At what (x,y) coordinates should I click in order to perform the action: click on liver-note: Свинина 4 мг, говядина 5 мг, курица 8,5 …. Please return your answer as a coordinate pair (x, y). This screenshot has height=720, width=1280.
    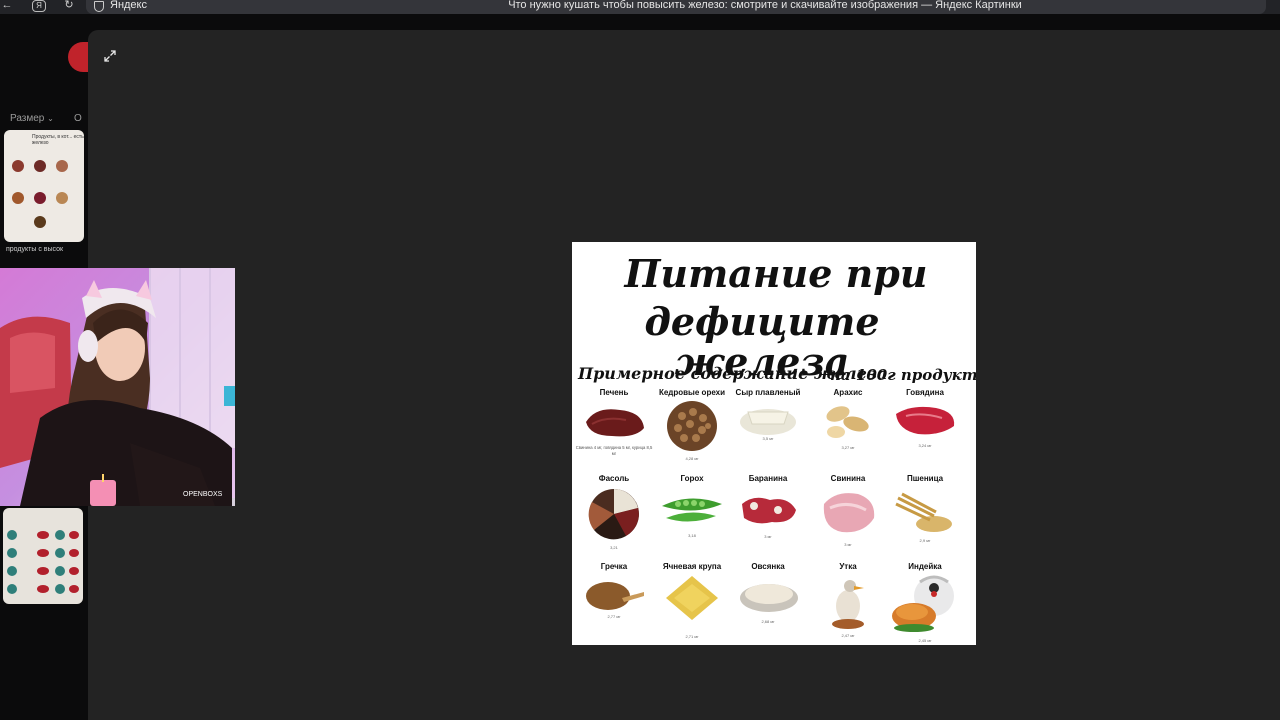
    Looking at the image, I should click on (614, 450).